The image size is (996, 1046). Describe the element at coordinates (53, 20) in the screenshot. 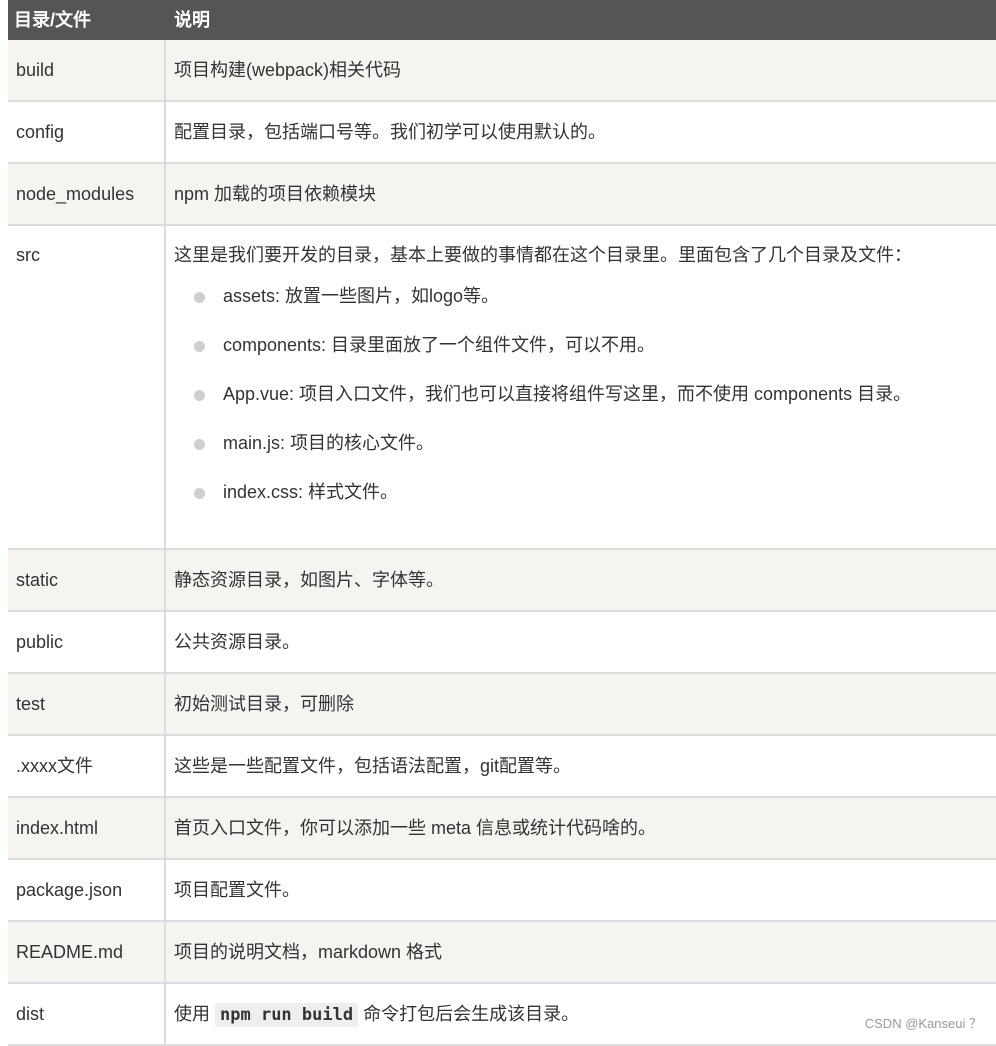

I see `header-directory: 目录/文件` at that location.